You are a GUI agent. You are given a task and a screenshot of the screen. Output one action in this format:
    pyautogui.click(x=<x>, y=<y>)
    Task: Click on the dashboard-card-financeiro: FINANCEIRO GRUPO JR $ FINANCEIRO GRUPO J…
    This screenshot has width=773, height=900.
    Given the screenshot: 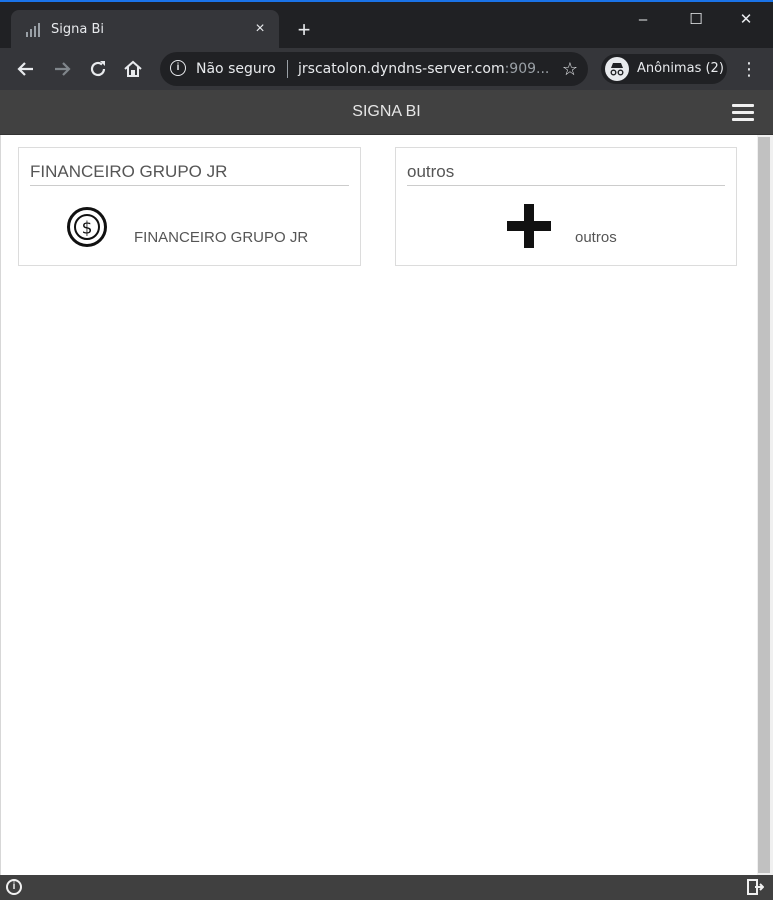 What is the action you would take?
    pyautogui.click(x=189, y=206)
    